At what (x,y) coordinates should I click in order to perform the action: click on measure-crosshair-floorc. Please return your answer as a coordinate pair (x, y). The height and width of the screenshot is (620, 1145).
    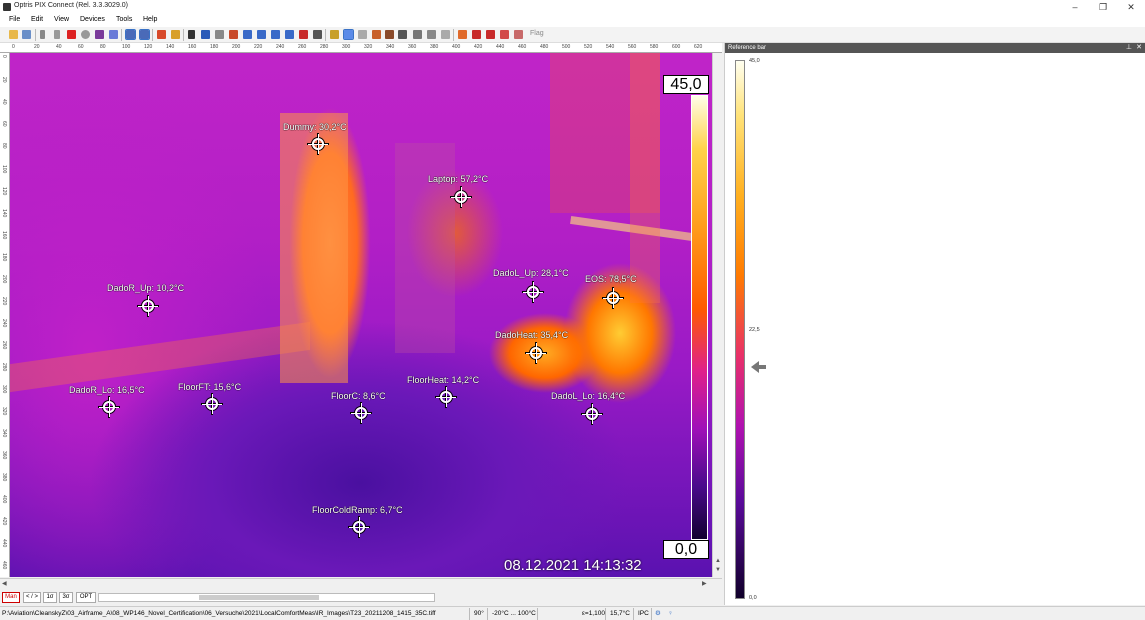
    Looking at the image, I should click on (361, 413).